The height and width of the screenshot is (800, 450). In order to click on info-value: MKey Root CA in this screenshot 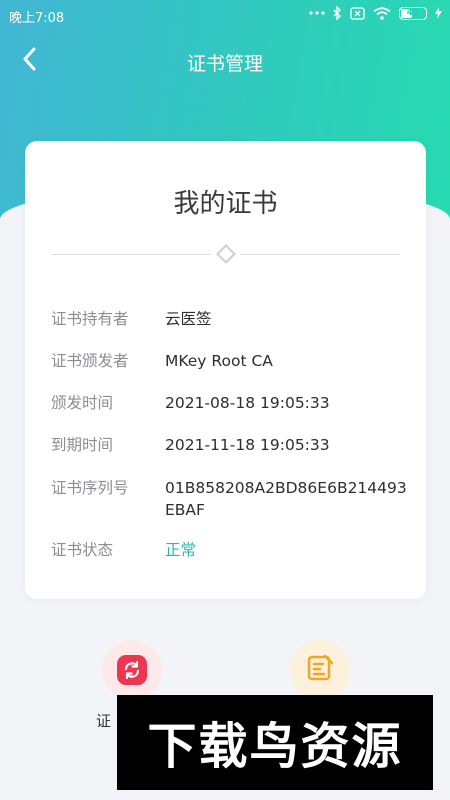, I will do `click(219, 361)`.